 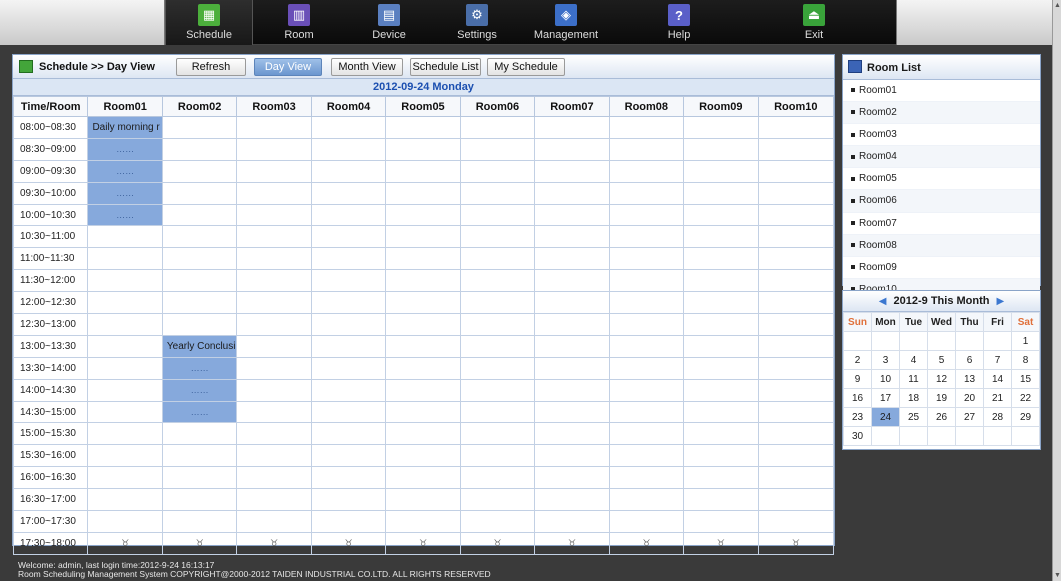 I want to click on calendar-day: 17, so click(x=885, y=398).